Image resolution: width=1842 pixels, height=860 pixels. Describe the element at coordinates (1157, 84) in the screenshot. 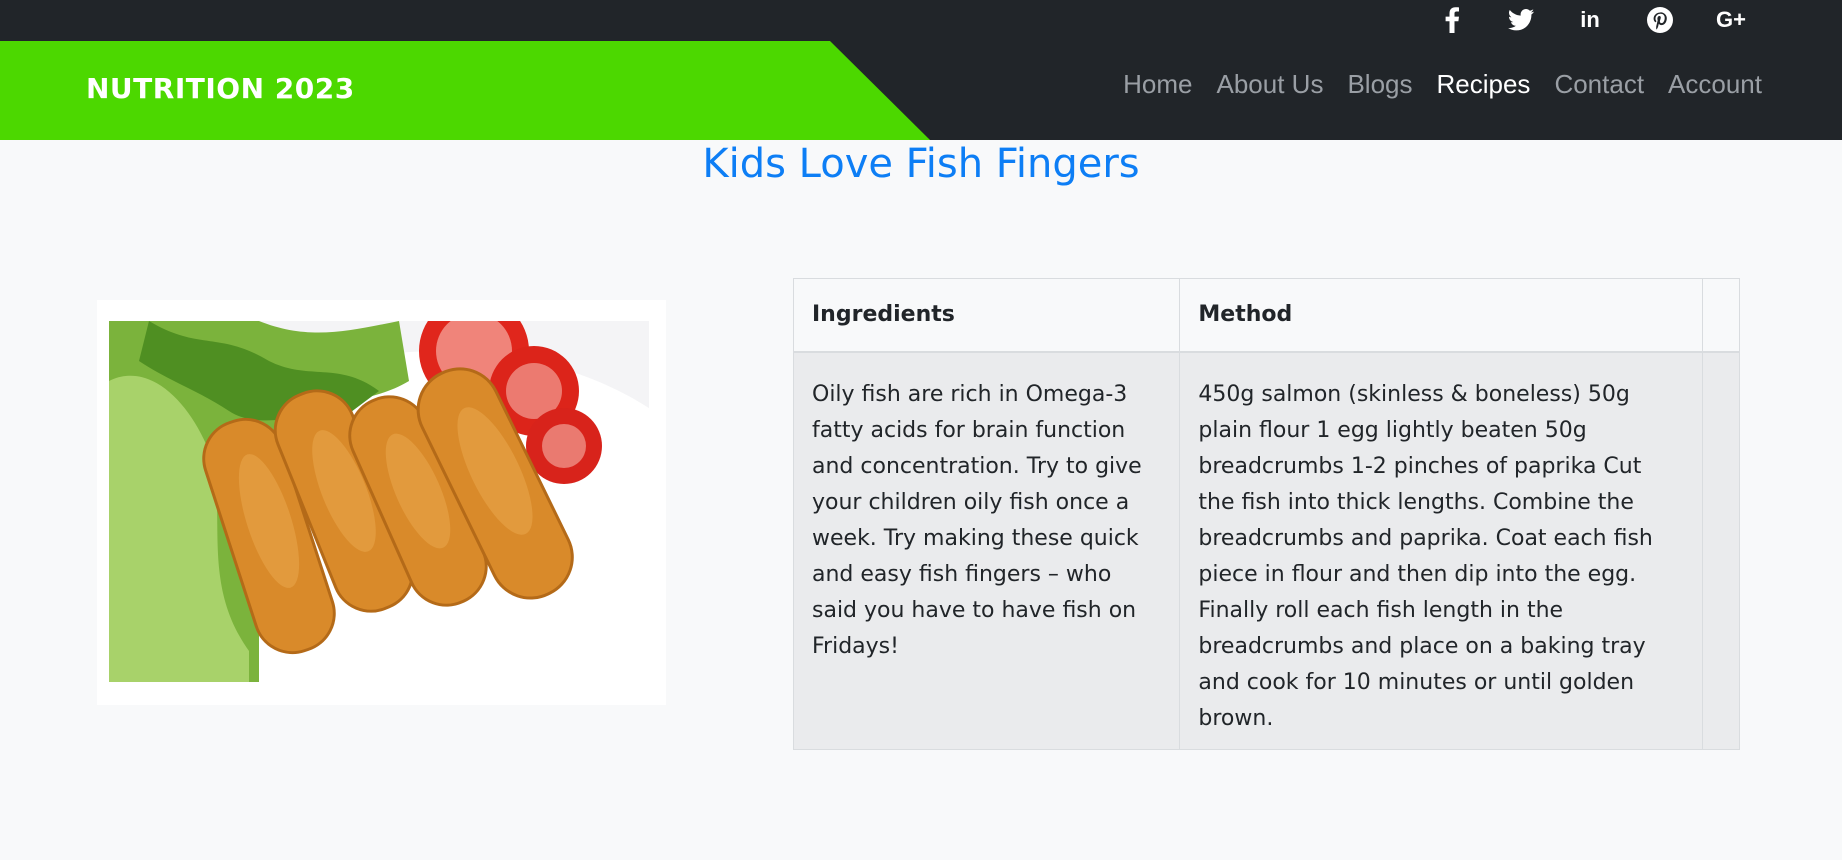

I see `nav-home: Home` at that location.